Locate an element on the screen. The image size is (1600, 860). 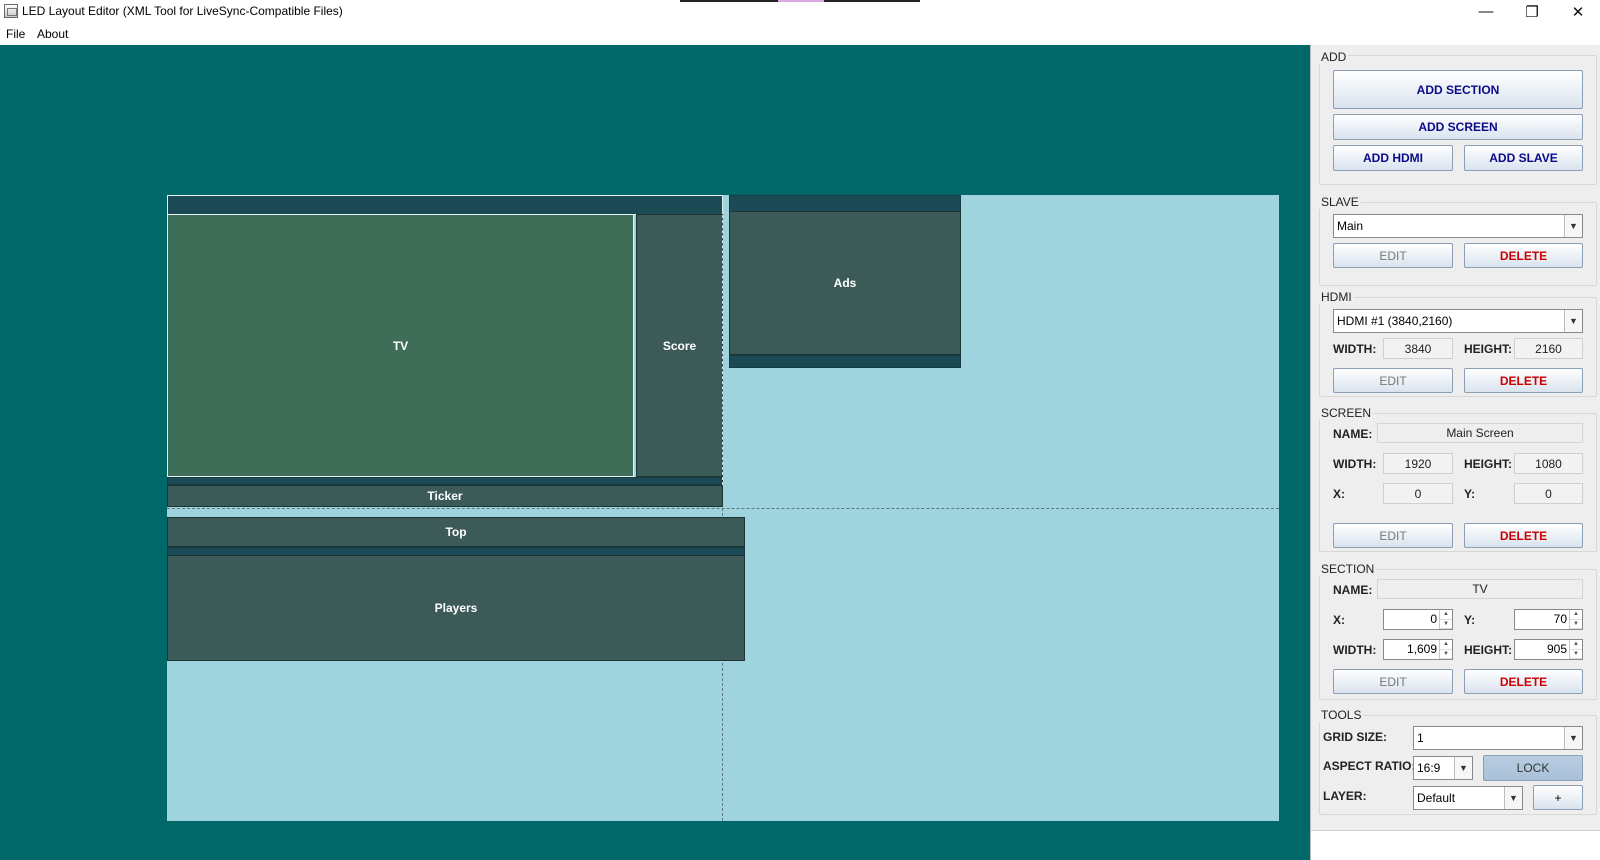
section-top: Top is located at coordinates (456, 532).